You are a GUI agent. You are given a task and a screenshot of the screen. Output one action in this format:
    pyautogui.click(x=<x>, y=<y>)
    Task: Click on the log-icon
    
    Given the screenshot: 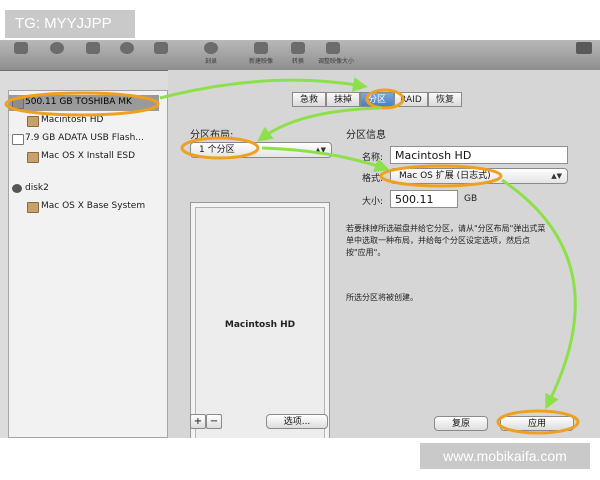 What is the action you would take?
    pyautogui.click(x=584, y=48)
    